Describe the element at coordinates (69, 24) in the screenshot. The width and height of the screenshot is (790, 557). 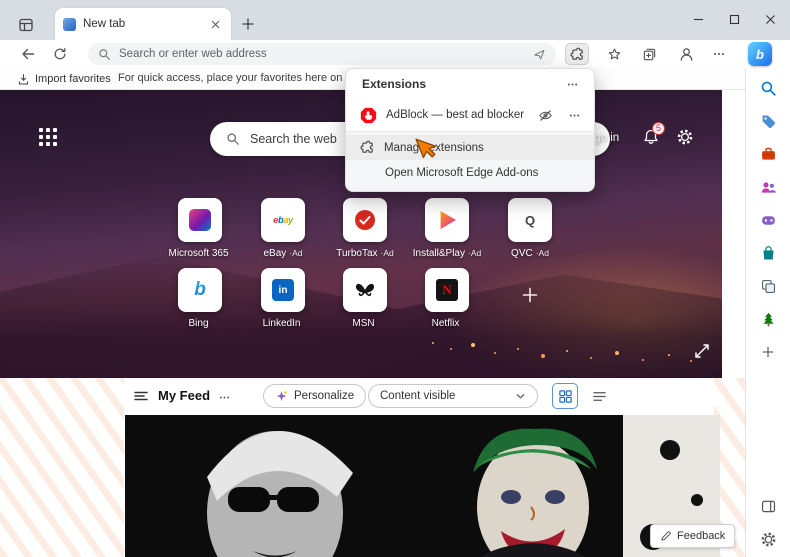
I see `tab-favicon` at that location.